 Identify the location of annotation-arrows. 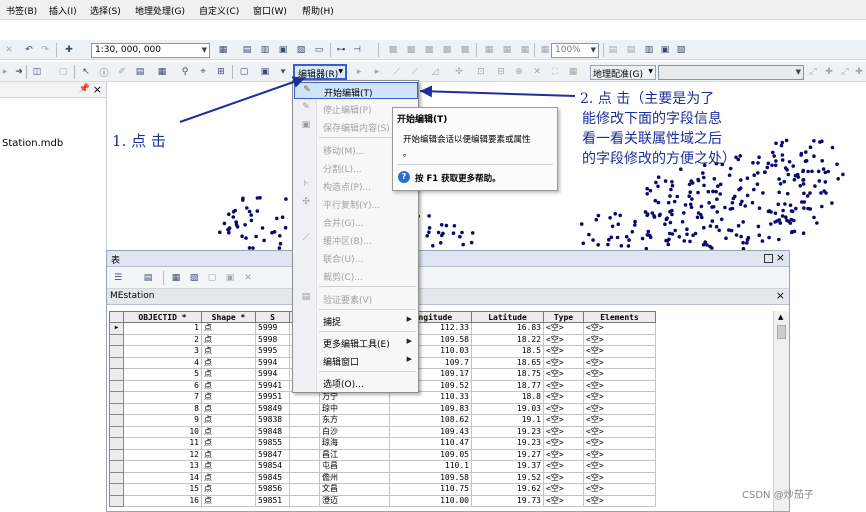
(377, 99).